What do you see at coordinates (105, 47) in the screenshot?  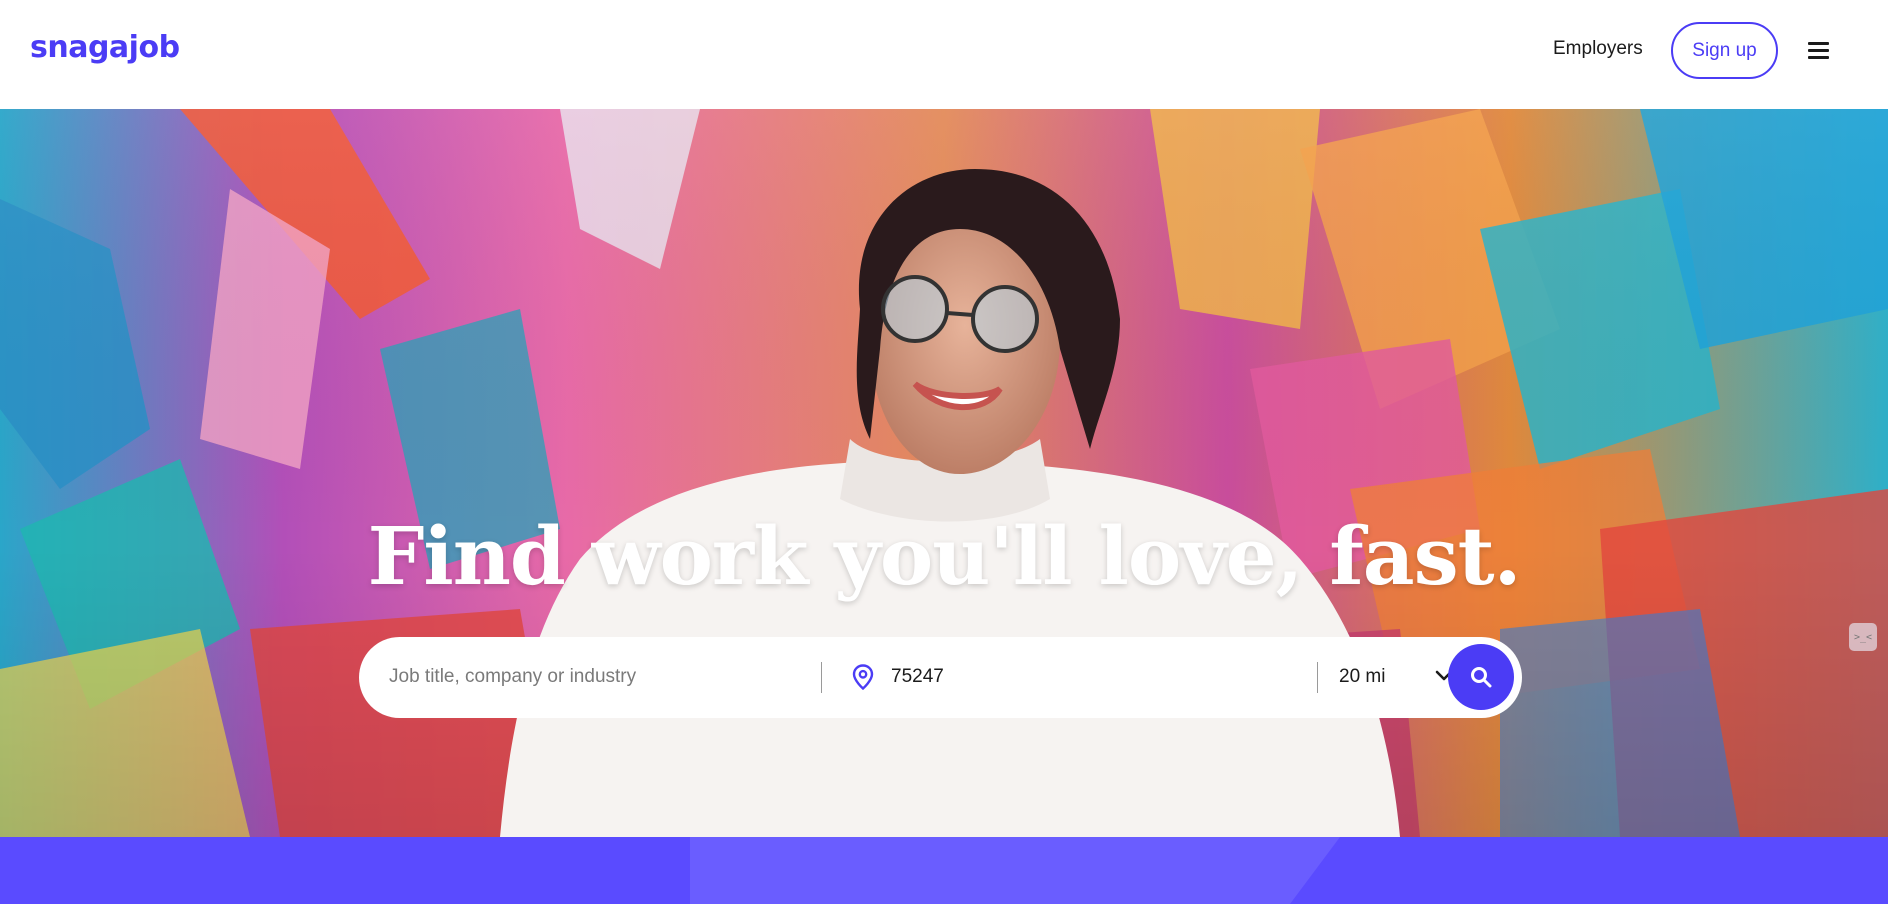 I see `snagajob-logo: snagajob` at bounding box center [105, 47].